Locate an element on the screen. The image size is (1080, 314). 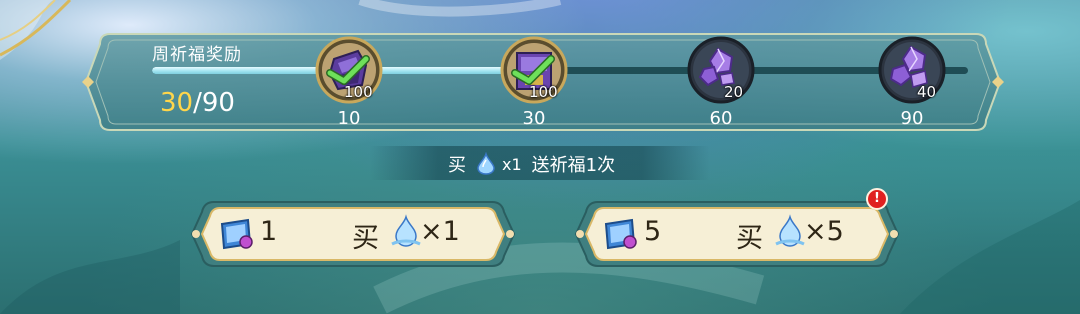
quantity-label: ×5 is located at coordinates (824, 231).